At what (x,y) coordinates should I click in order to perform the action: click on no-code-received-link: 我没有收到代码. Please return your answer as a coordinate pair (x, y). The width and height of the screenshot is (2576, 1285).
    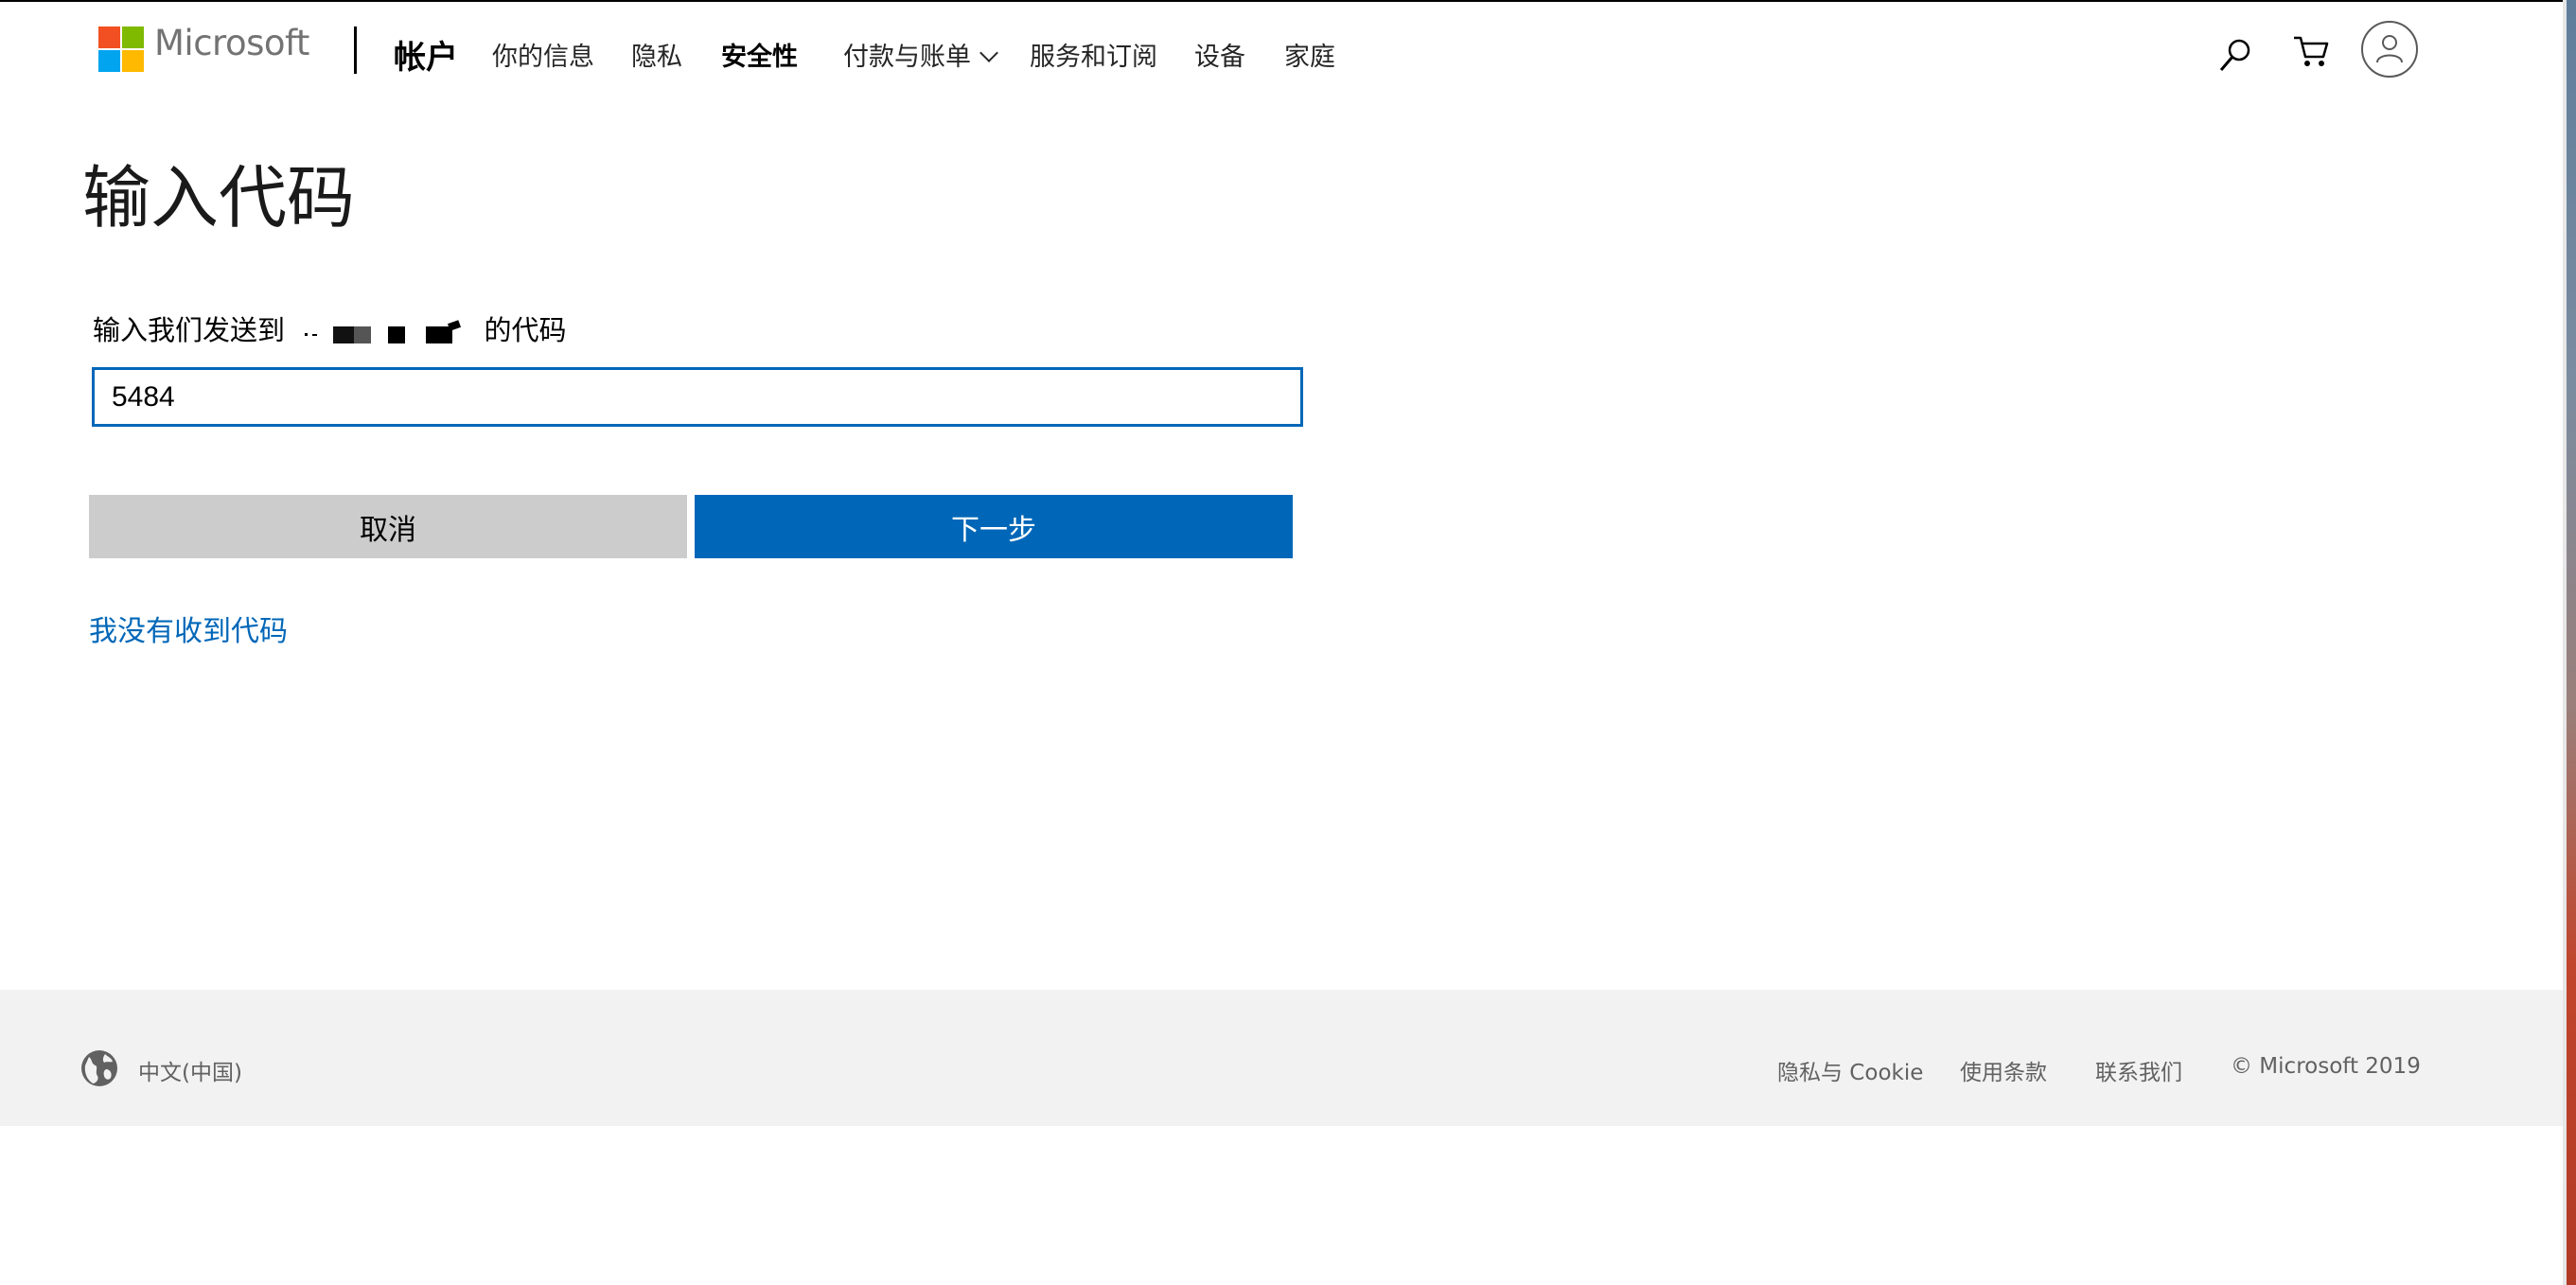
    Looking at the image, I should click on (188, 628).